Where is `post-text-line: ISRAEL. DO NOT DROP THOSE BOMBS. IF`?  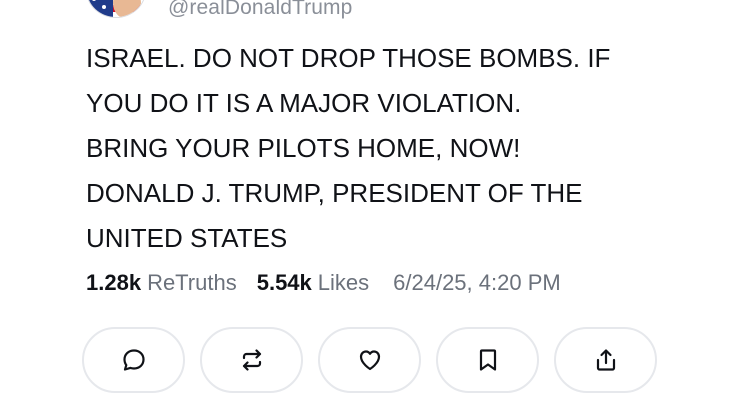
post-text-line: ISRAEL. DO NOT DROP THOSE BOMBS. IF is located at coordinates (348, 58).